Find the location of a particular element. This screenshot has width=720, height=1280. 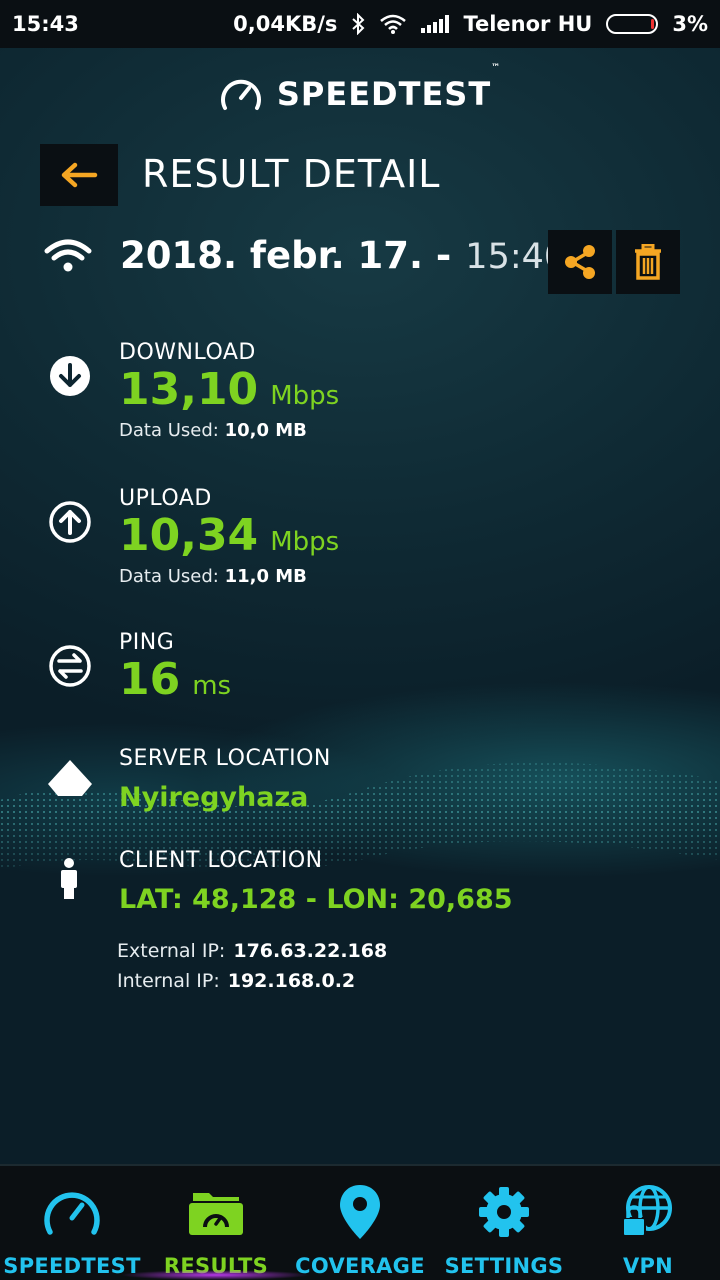

speedometer-icon is located at coordinates (72, 1213).